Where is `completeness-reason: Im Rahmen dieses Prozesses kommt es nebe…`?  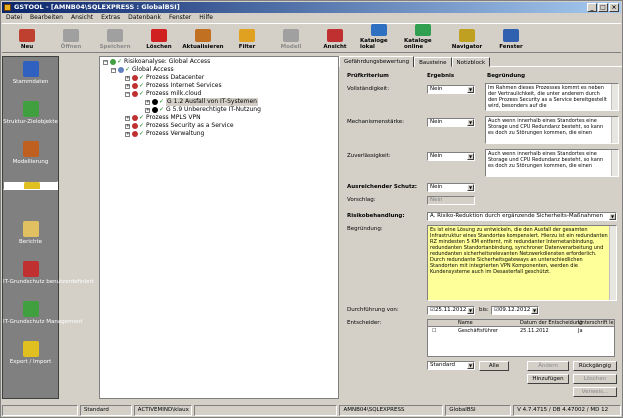 completeness-reason: Im Rahmen dieses Prozesses kommt es nebe… is located at coordinates (552, 97).